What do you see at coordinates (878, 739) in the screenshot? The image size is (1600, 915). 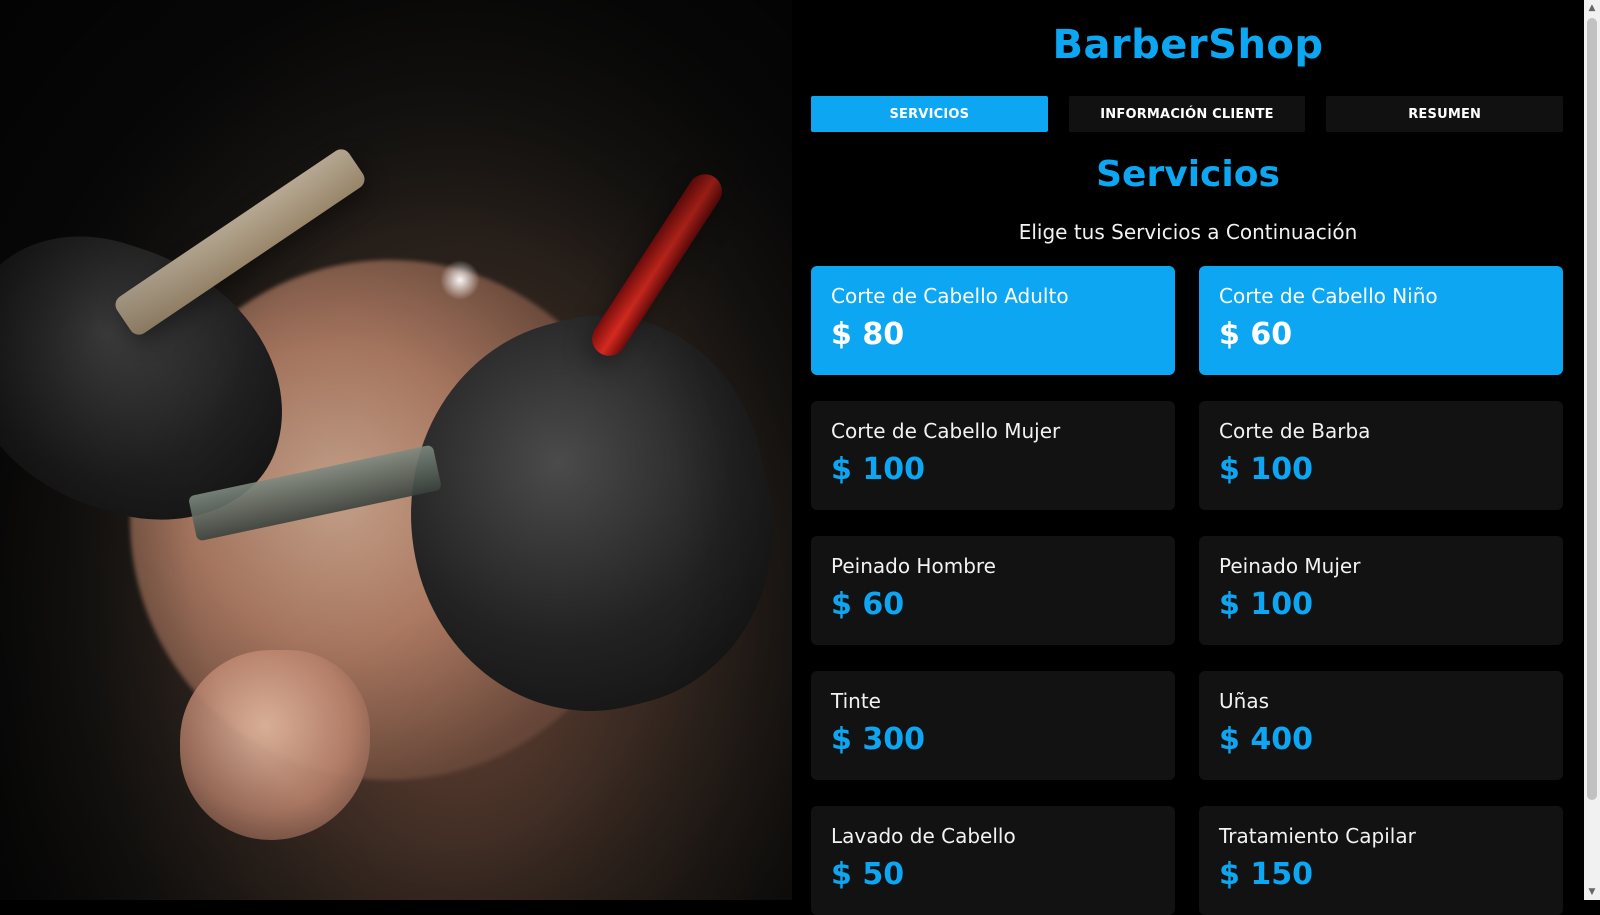 I see `service-price: $ 300` at bounding box center [878, 739].